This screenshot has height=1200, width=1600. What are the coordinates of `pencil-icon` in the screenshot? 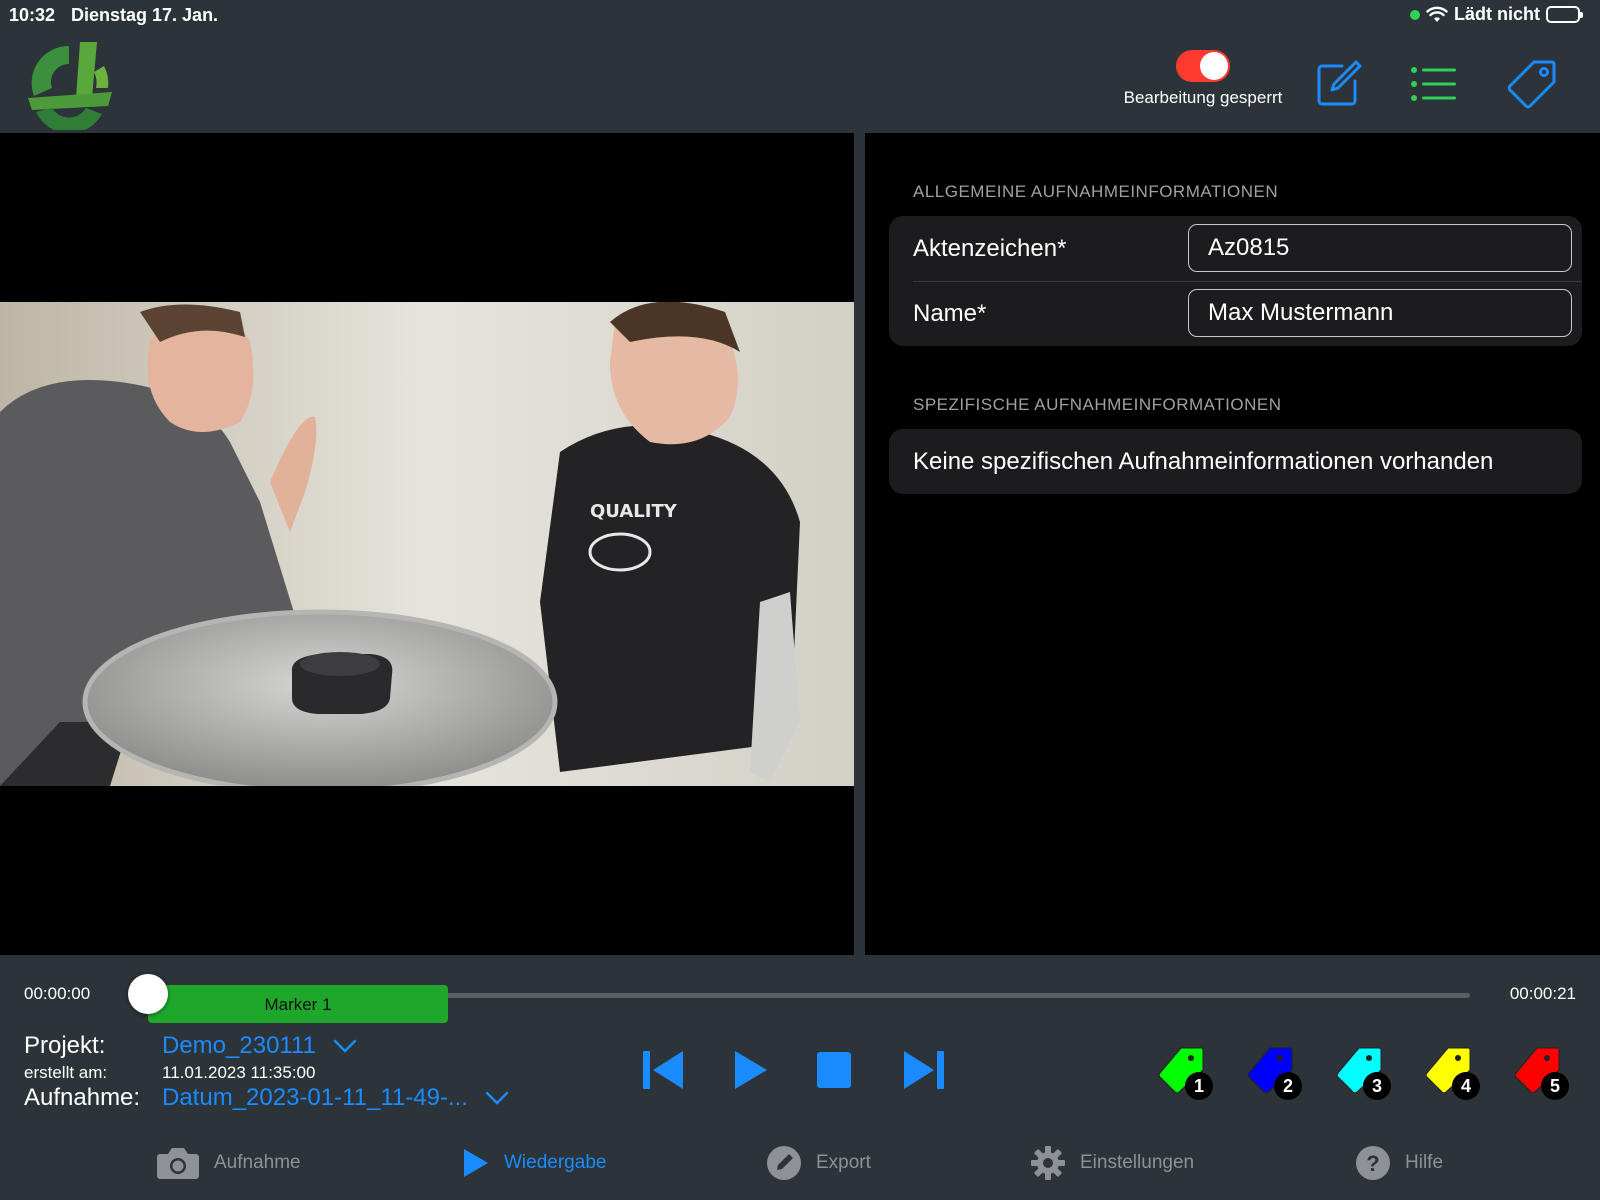 It's located at (784, 1163).